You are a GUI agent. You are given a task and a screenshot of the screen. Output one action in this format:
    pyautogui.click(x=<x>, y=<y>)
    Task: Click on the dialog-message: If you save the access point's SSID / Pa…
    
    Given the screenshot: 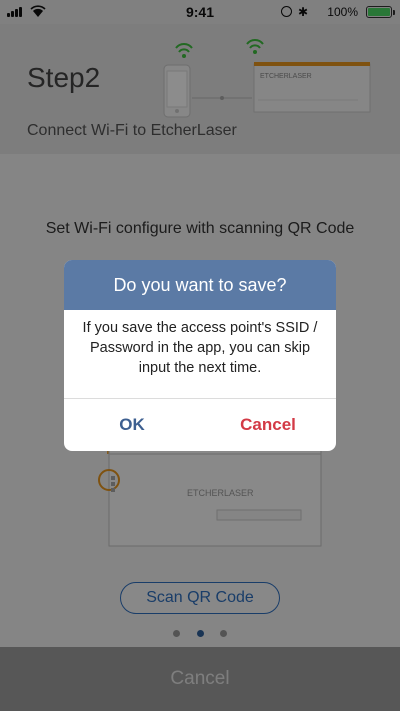 What is the action you would take?
    pyautogui.click(x=200, y=348)
    